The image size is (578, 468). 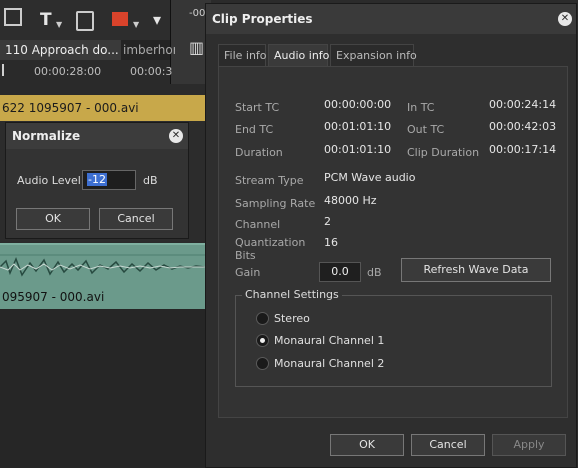 What do you see at coordinates (102, 265) in the screenshot?
I see `audio-waveform` at bounding box center [102, 265].